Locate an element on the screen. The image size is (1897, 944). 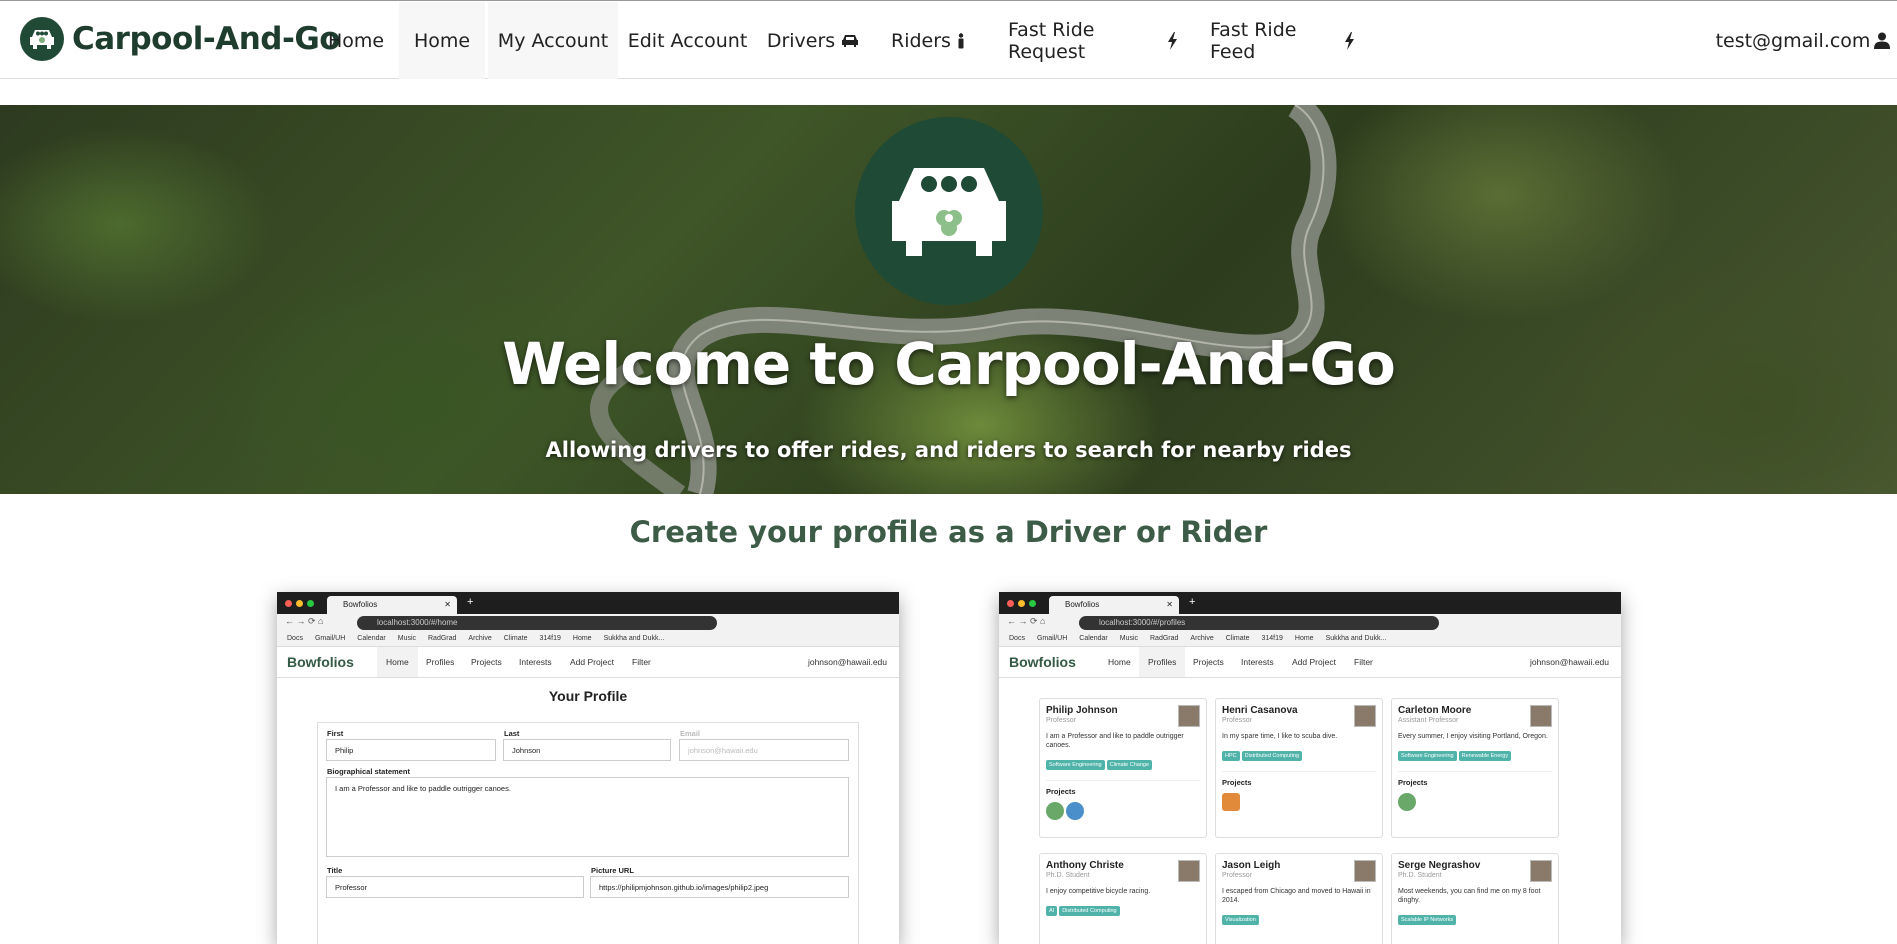
card-tags: Visualization is located at coordinates (1299, 920).